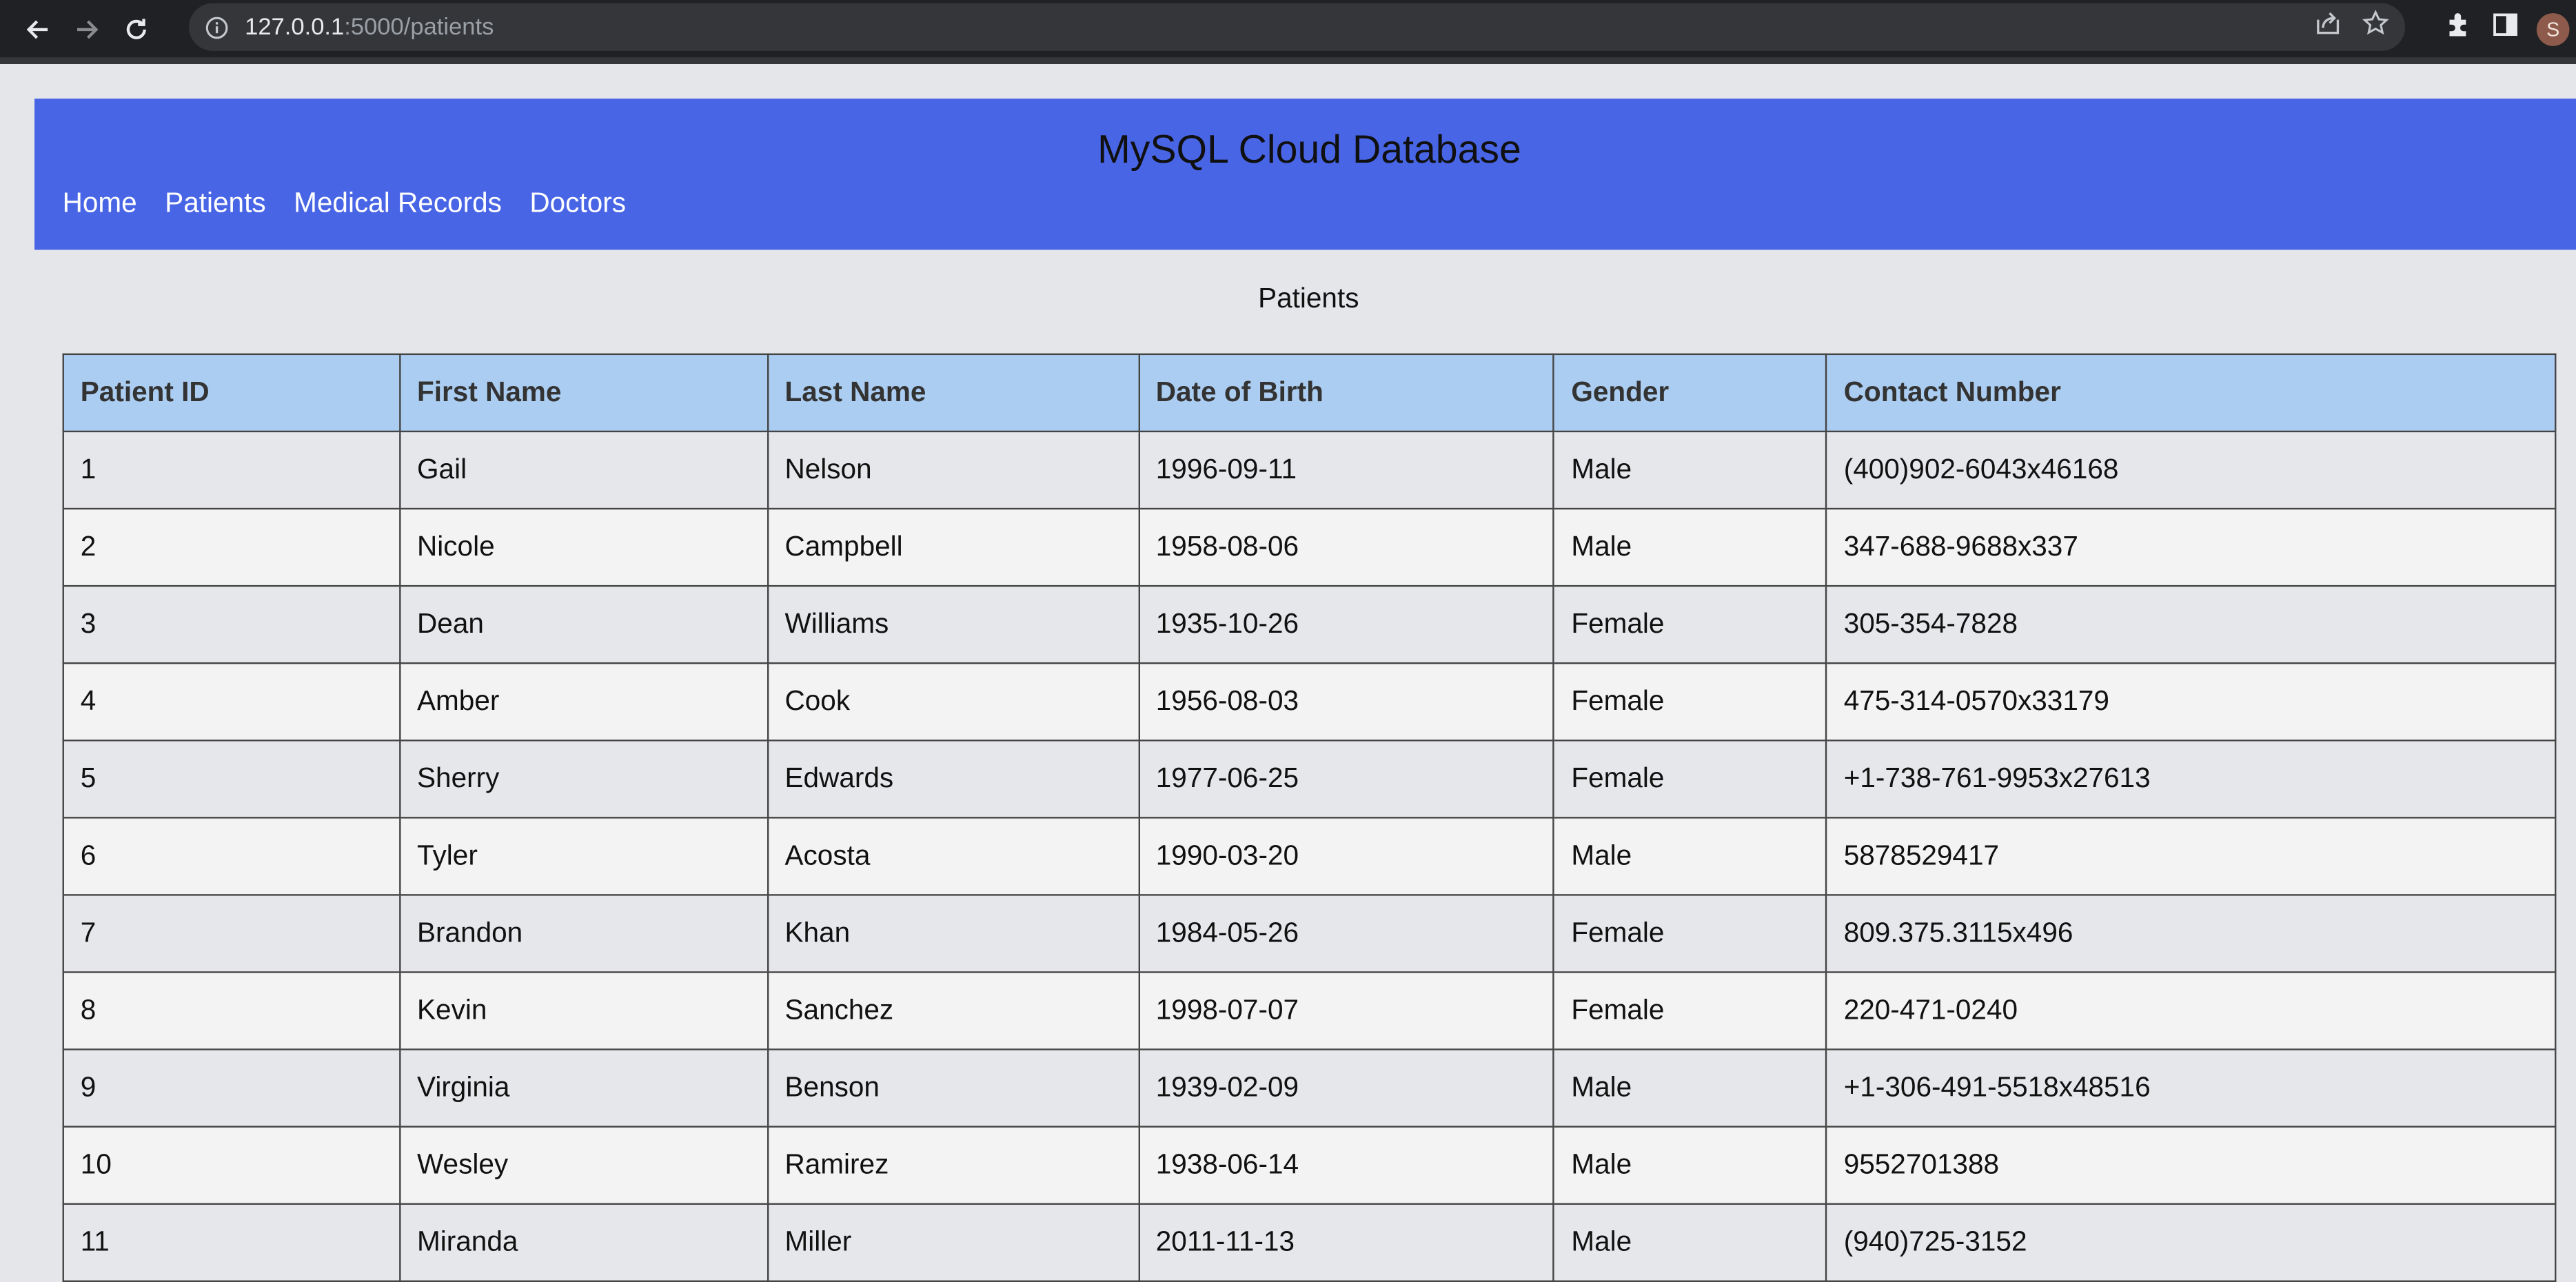  I want to click on cell-date-of-birth: 1938-06-14, so click(1346, 1165).